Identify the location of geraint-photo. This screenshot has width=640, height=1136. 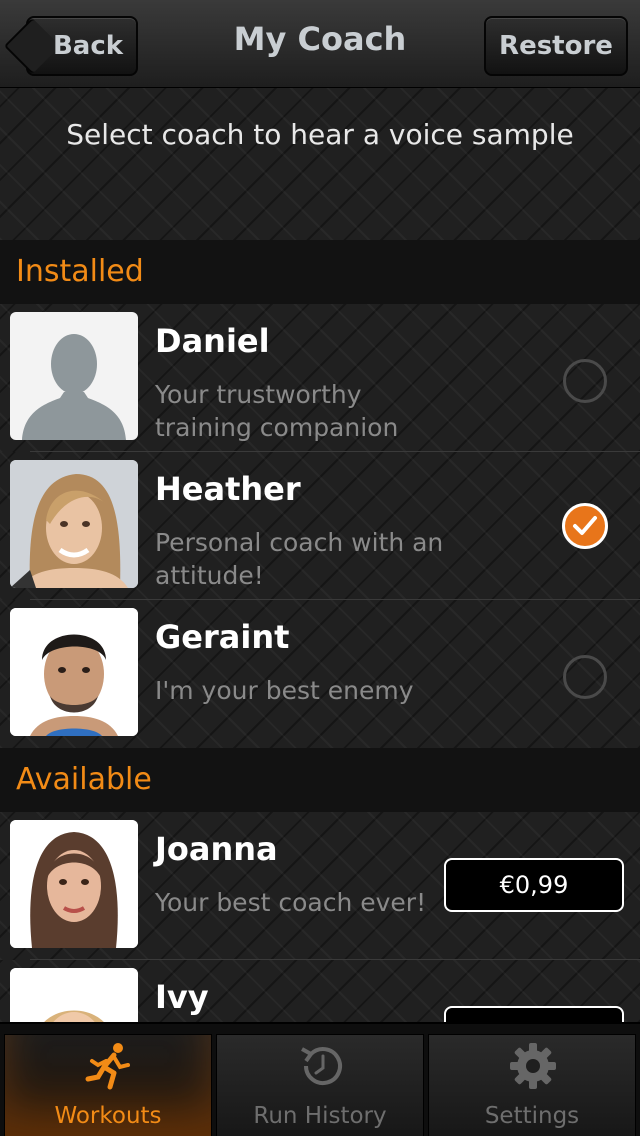
(74, 672).